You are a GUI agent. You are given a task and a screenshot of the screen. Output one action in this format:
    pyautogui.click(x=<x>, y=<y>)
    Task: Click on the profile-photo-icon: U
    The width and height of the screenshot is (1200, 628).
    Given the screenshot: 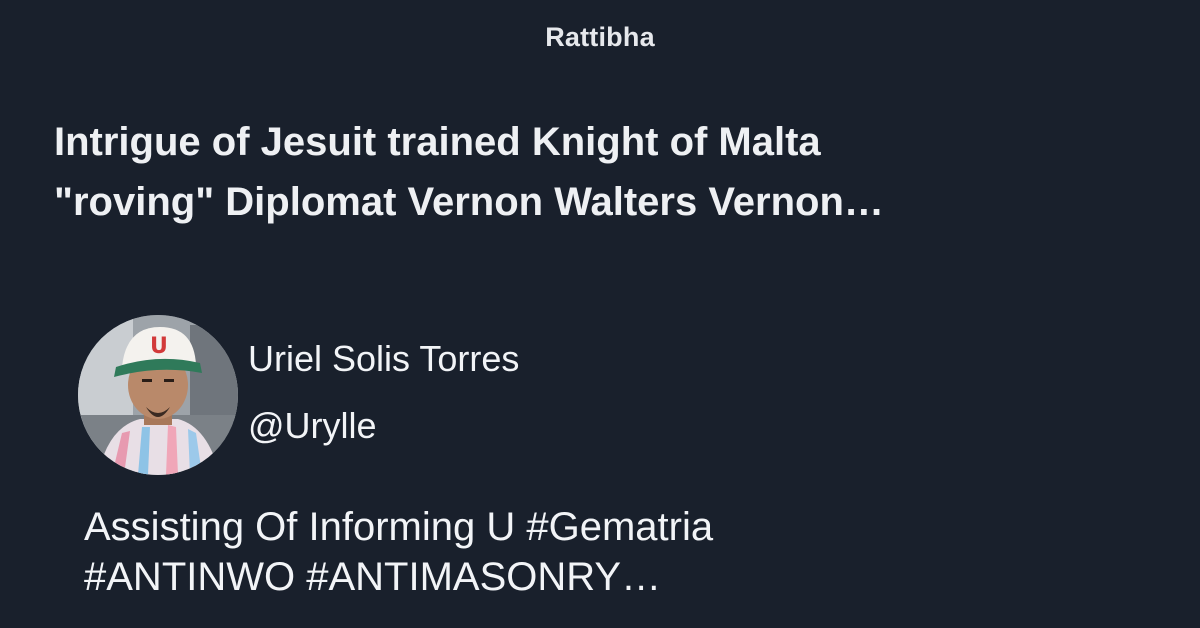 What is the action you would take?
    pyautogui.click(x=158, y=395)
    